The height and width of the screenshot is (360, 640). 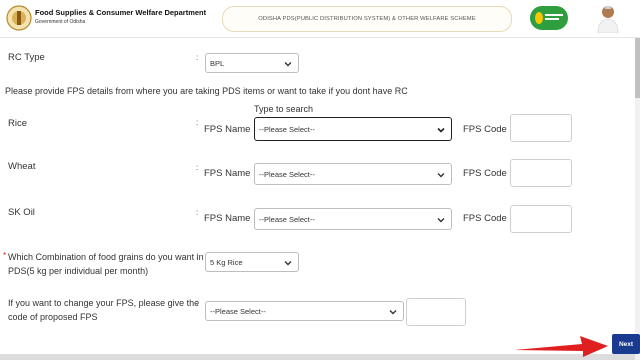 What do you see at coordinates (637, 199) in the screenshot?
I see `vertical-scrollbar` at bounding box center [637, 199].